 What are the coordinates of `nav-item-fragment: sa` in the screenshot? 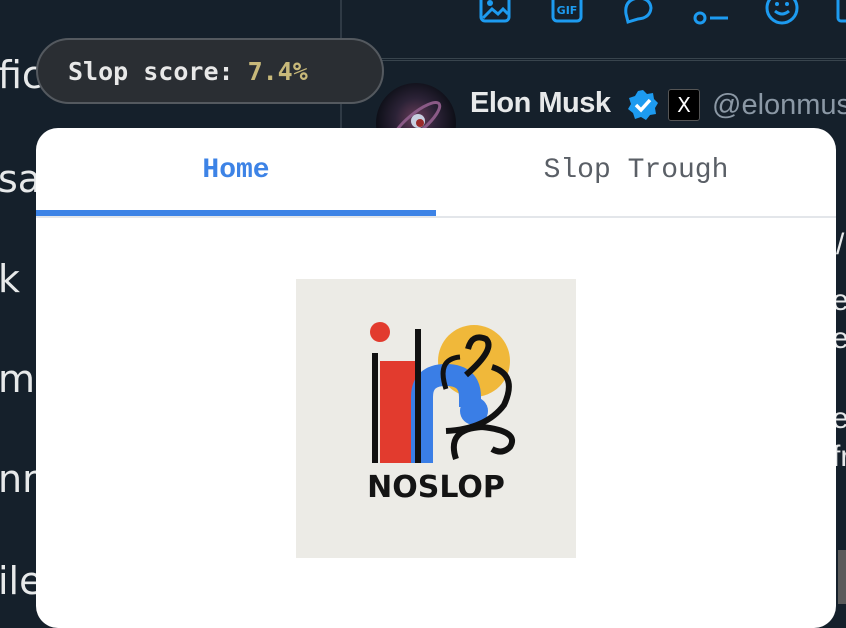 It's located at (20, 179).